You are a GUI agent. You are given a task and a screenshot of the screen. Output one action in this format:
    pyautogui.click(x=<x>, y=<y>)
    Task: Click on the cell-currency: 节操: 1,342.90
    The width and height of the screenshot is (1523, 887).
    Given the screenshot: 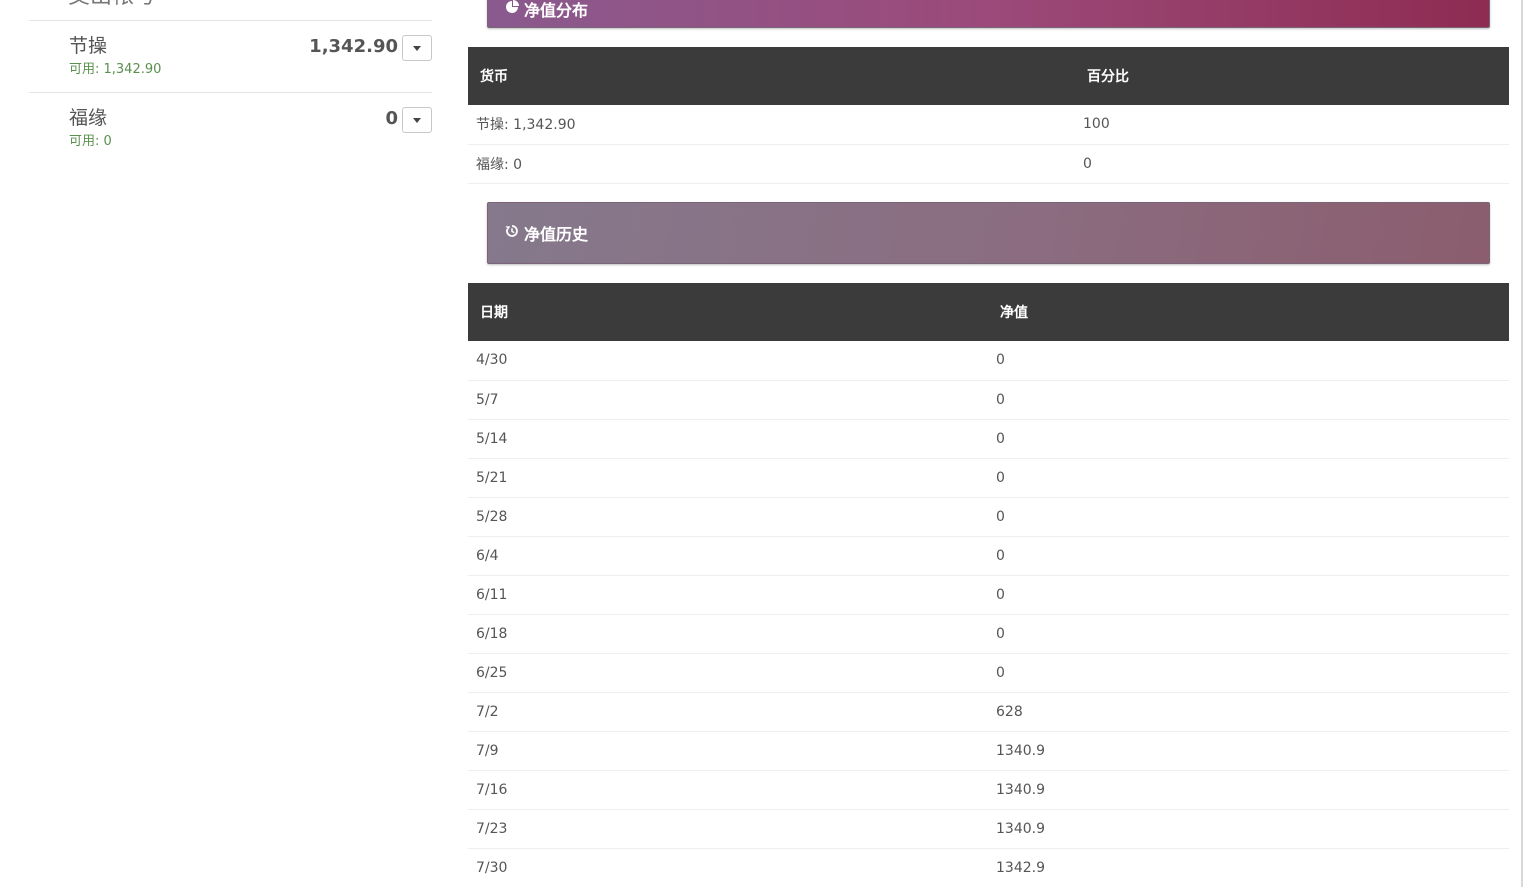 What is the action you would take?
    pyautogui.click(x=773, y=125)
    